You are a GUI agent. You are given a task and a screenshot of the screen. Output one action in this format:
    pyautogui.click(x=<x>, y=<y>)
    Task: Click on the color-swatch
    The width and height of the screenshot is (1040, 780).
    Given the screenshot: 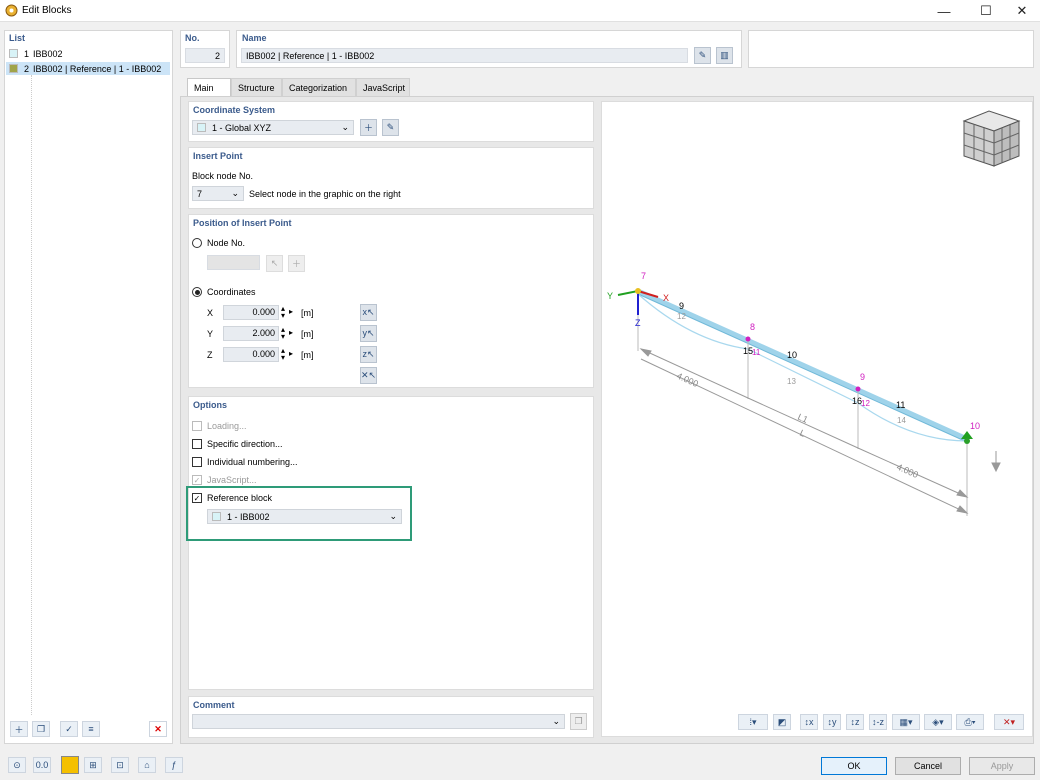 What is the action you would take?
    pyautogui.click(x=216, y=516)
    